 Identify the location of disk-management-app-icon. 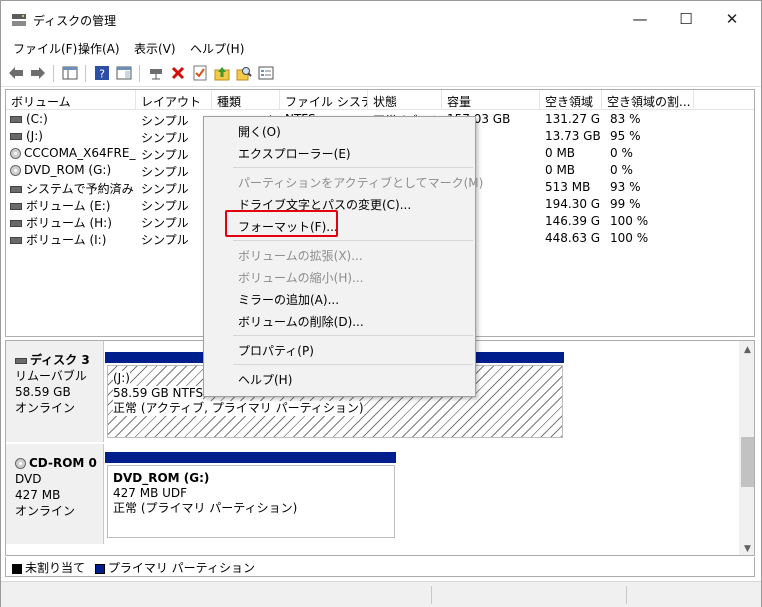
(19, 20).